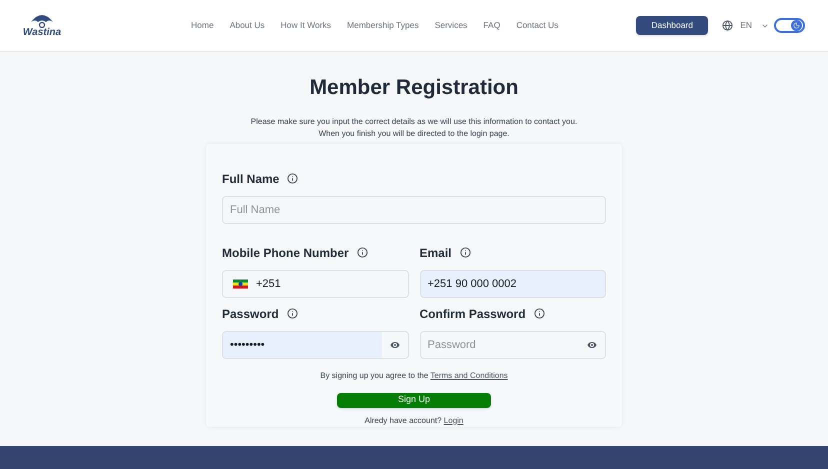 This screenshot has height=469, width=828. Describe the element at coordinates (796, 25) in the screenshot. I see `moon-icon` at that location.